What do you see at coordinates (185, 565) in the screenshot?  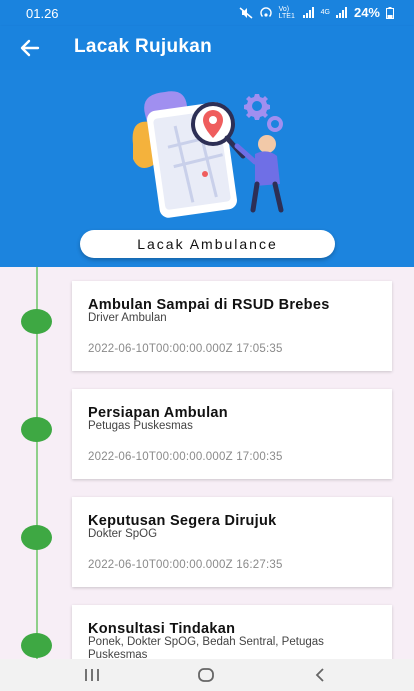 I see `event-timestamp: 2022-06-10T00:00:00.000Z 16:27:35` at bounding box center [185, 565].